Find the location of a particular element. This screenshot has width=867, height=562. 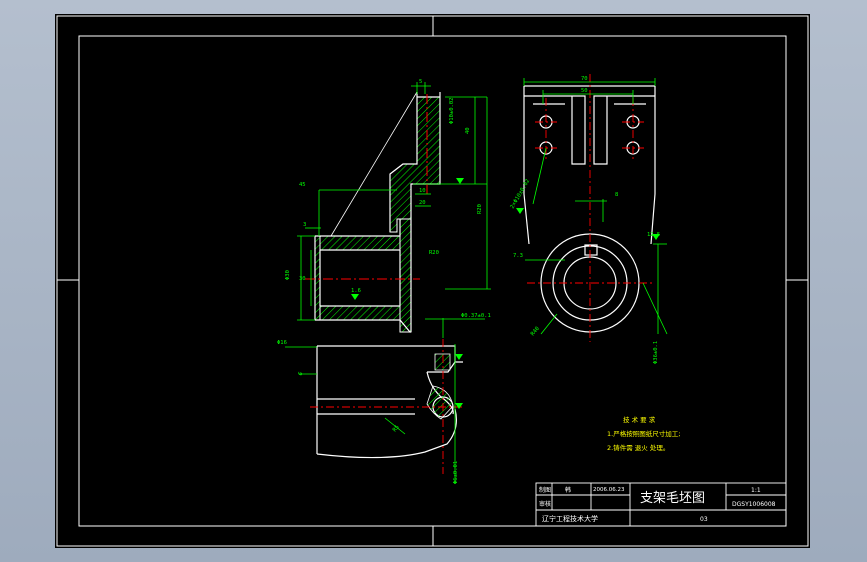

dim-side-bore: Φ10±0.02 is located at coordinates (452, 111).